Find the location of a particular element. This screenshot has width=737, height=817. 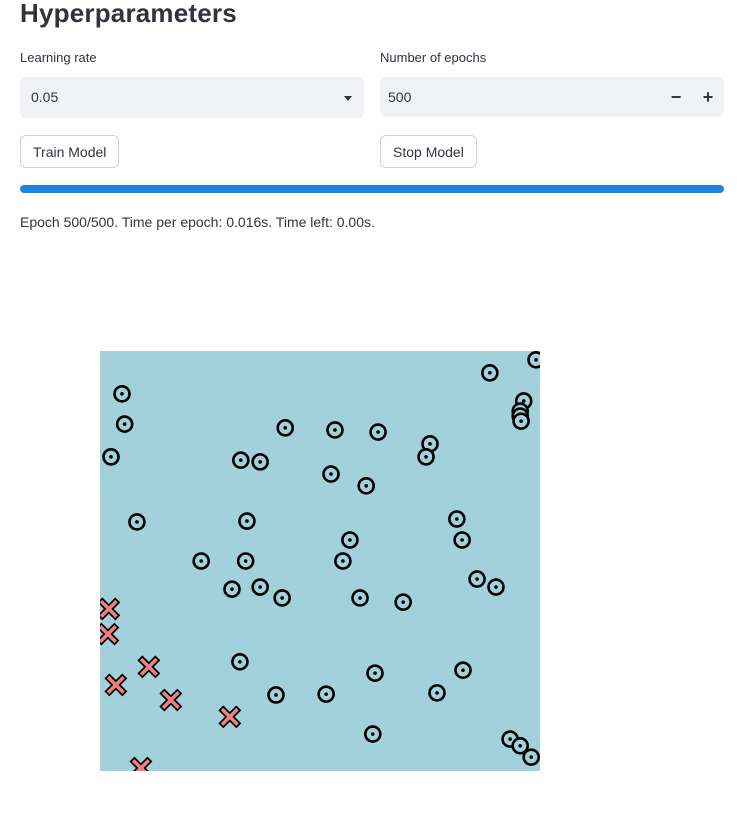

learning-rate-select: 0.05 is located at coordinates (192, 97).